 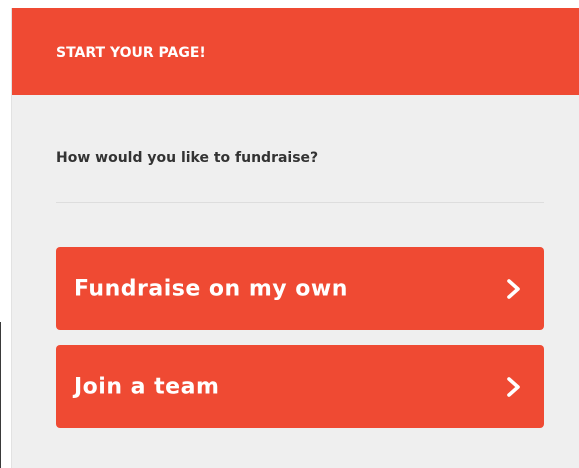 What do you see at coordinates (211, 288) in the screenshot?
I see `fundraise-on-my-own-label: Fundraise on my own` at bounding box center [211, 288].